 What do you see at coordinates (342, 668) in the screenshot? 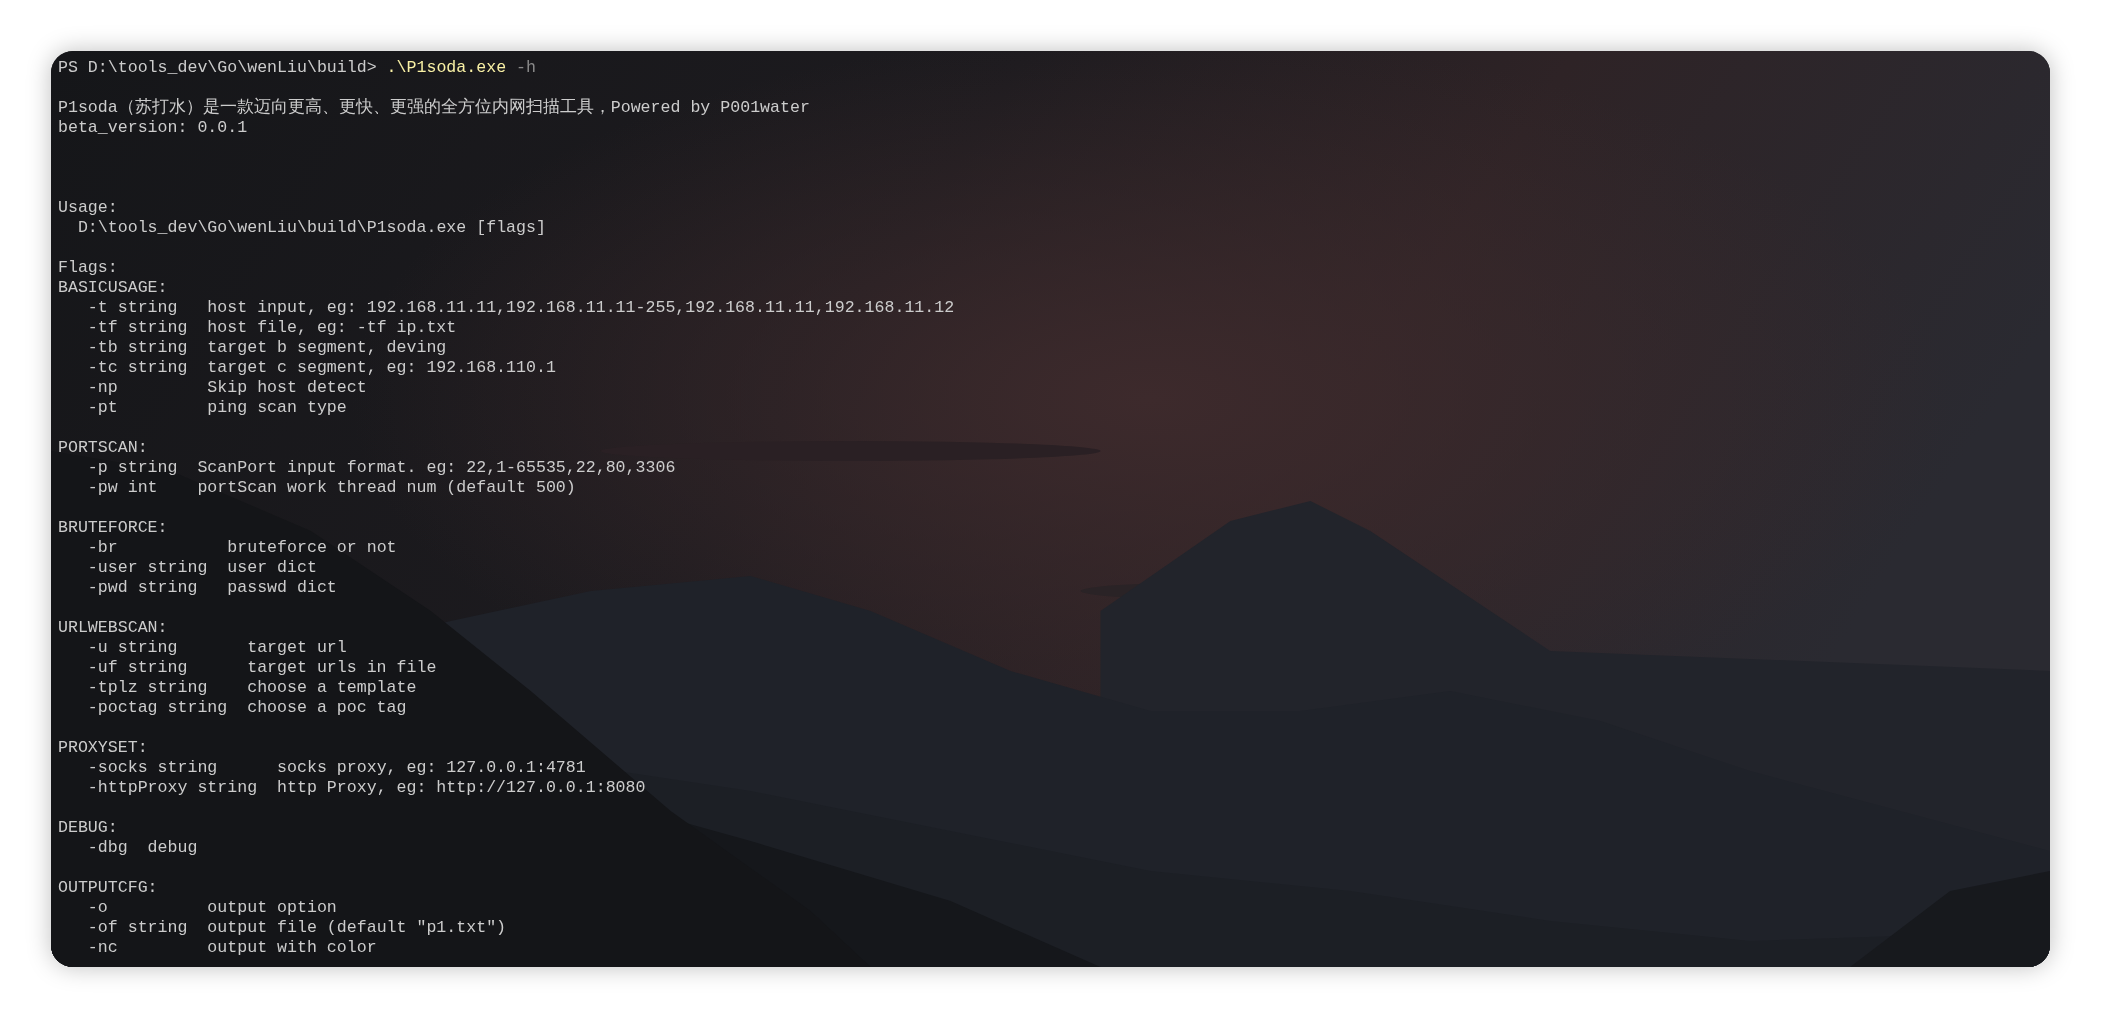
I see `flag-description: target urls in file` at bounding box center [342, 668].